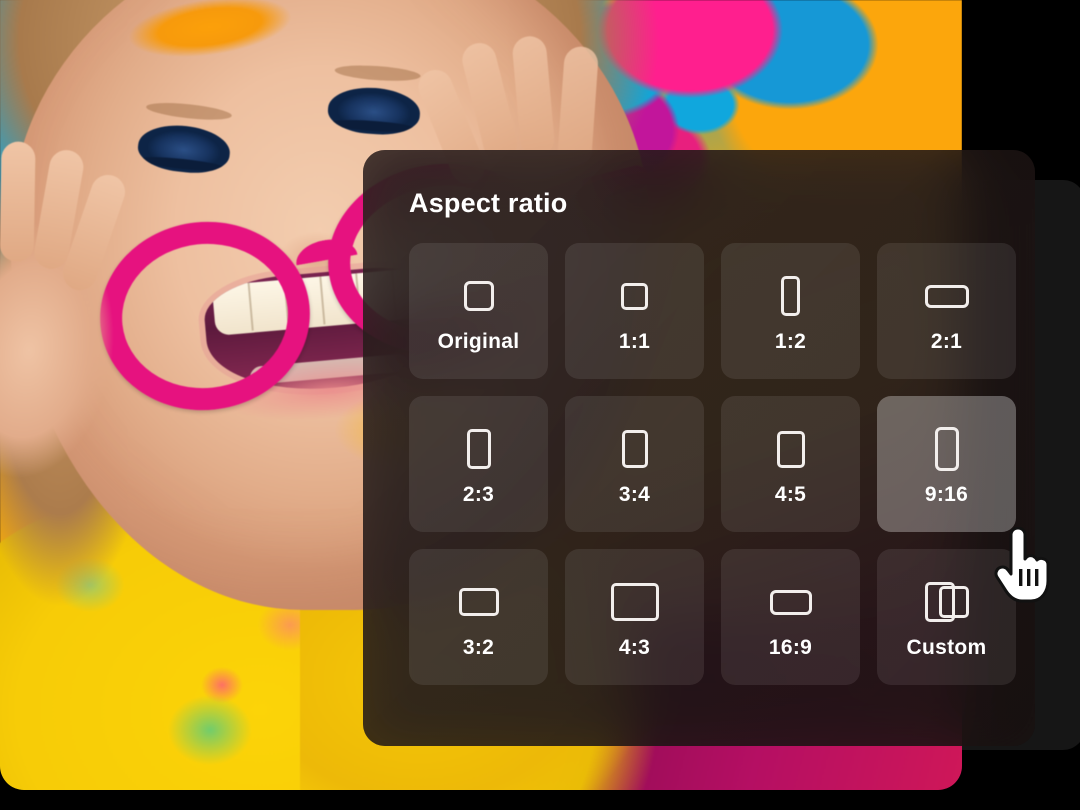 This screenshot has width=1080, height=810. Describe the element at coordinates (488, 203) in the screenshot. I see `panel-title: Aspect ratio` at that location.